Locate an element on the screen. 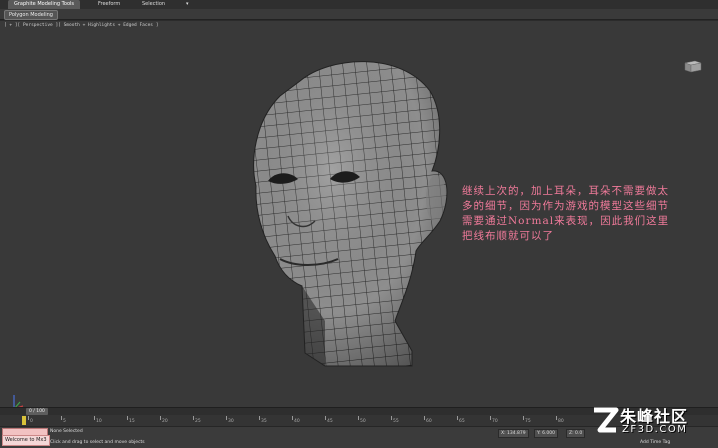  ruler-label: 50 is located at coordinates (363, 421).